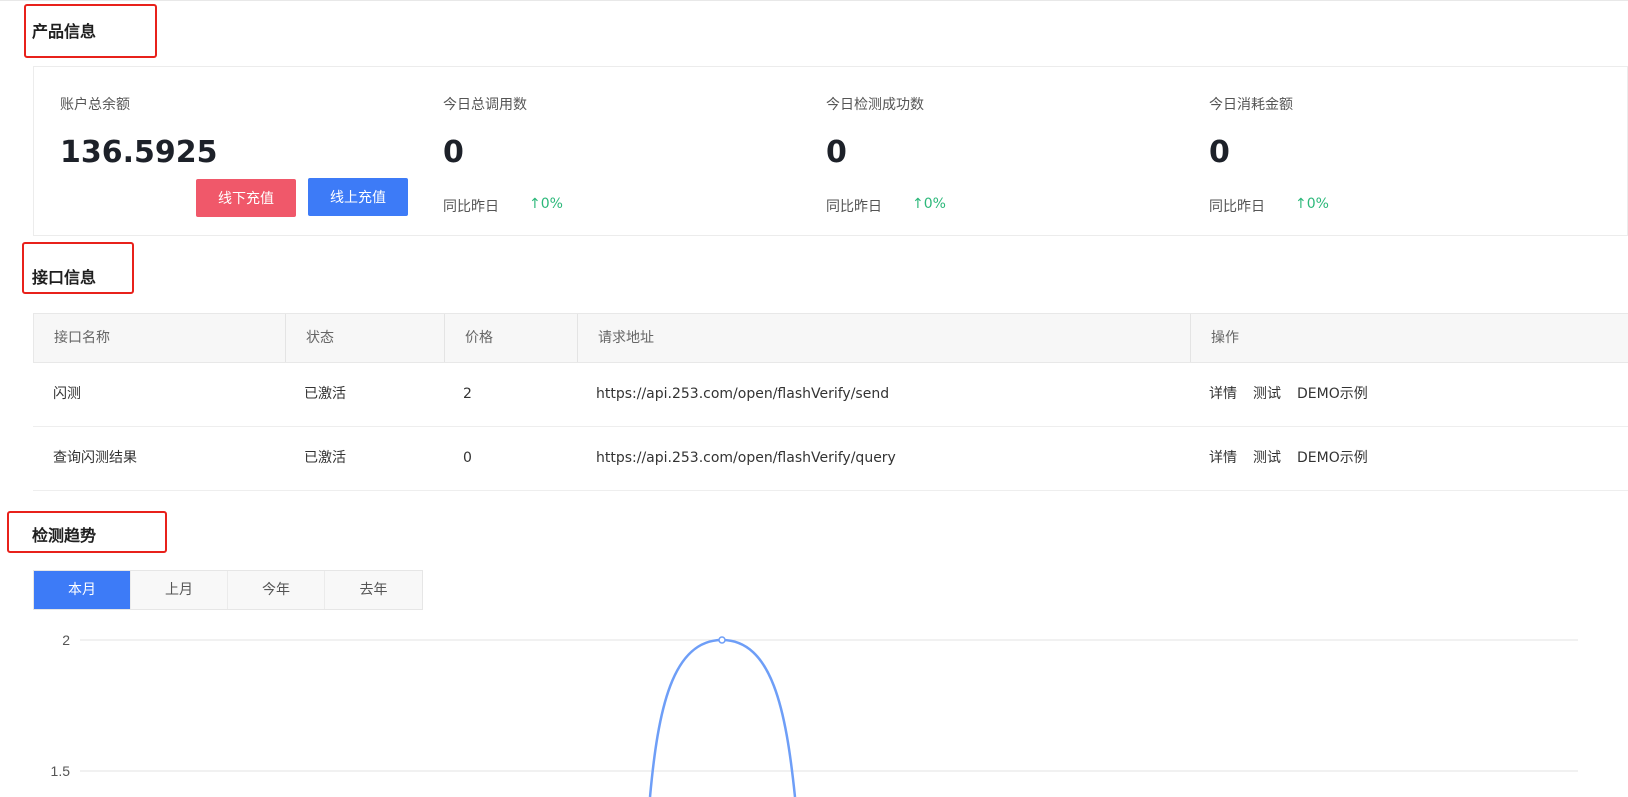 The height and width of the screenshot is (797, 1628). What do you see at coordinates (467, 394) in the screenshot?
I see `cell-price: 2` at bounding box center [467, 394].